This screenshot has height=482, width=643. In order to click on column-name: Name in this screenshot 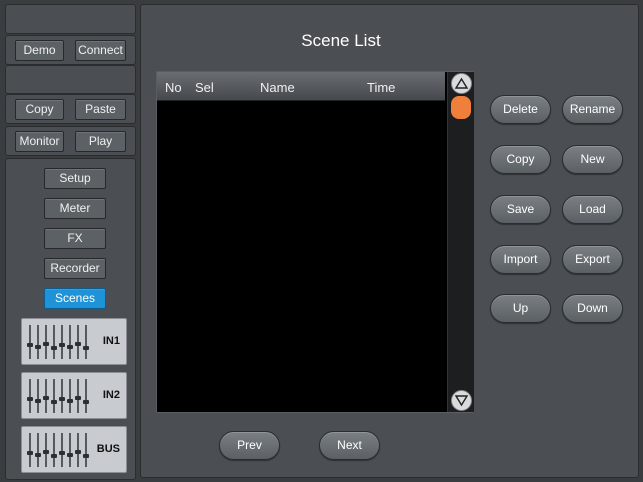, I will do `click(277, 87)`.